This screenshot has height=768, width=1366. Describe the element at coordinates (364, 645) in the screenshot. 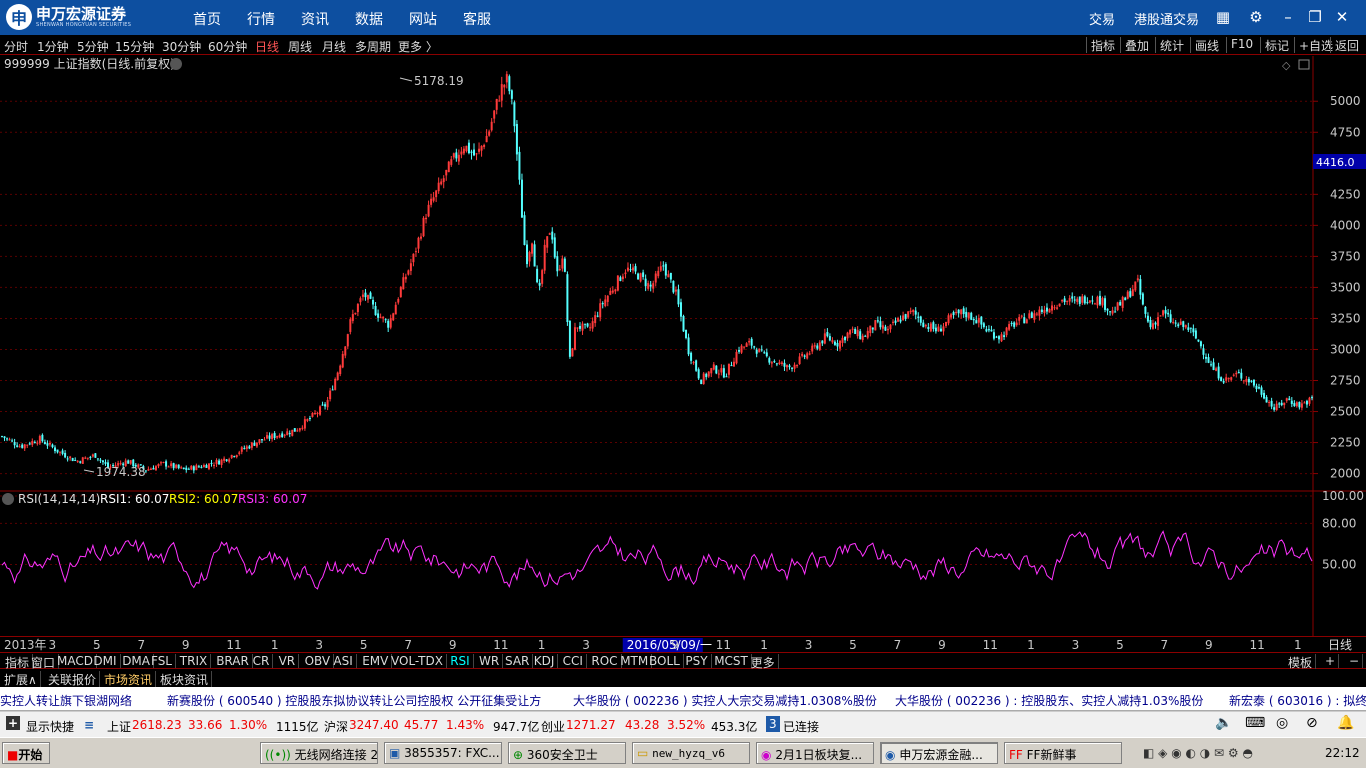

I see `date-tick-label: 5` at that location.